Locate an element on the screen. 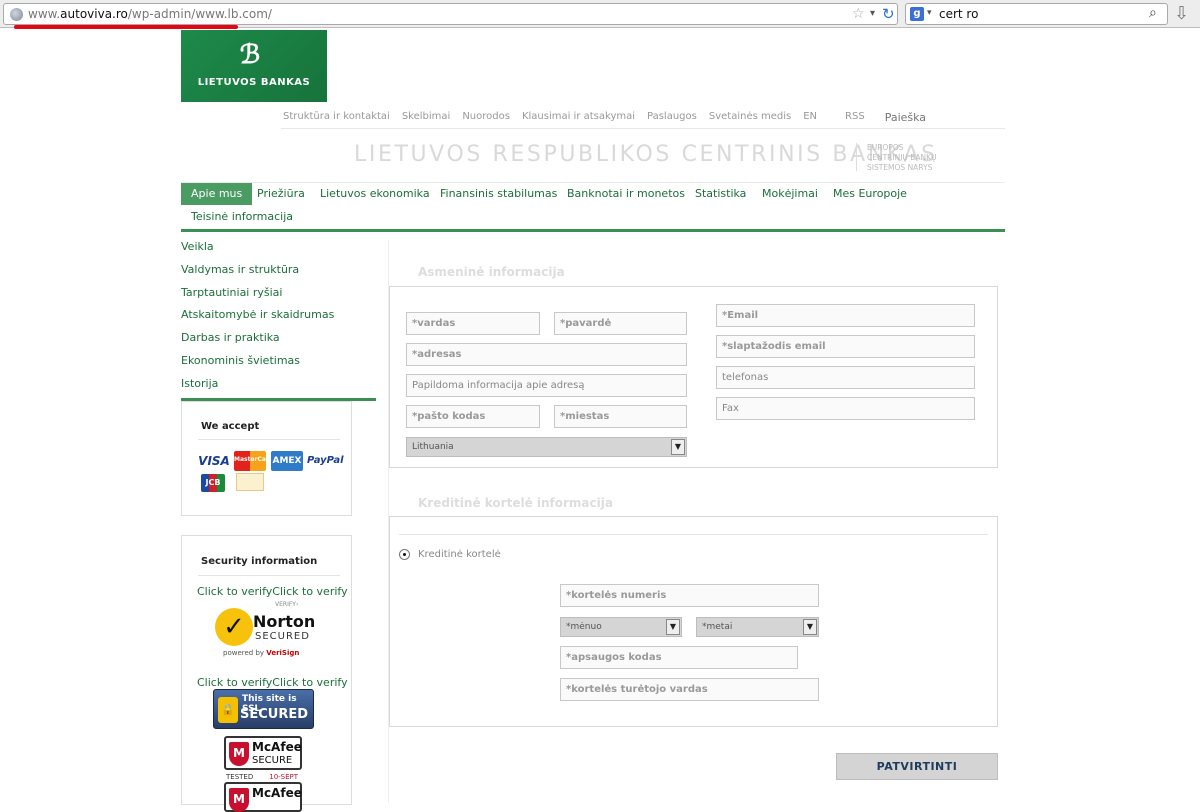  cardholder-name-field: *kortelės turėtojo vardas is located at coordinates (689, 689).